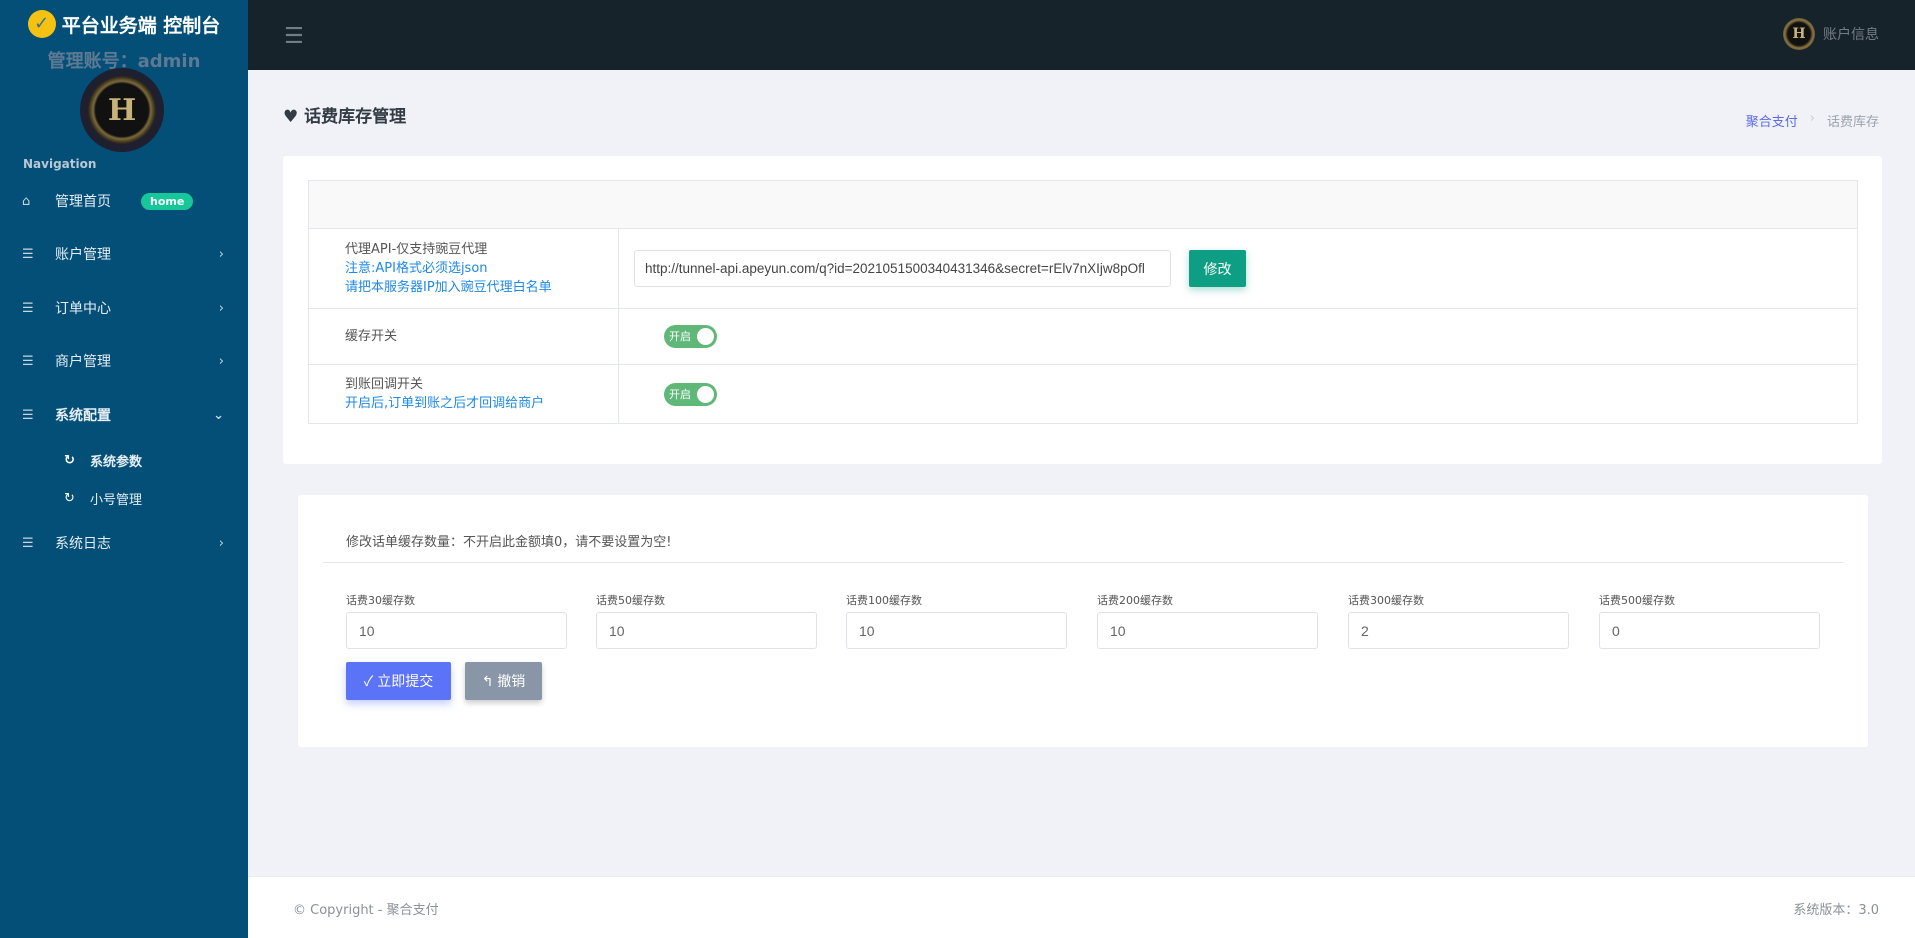 The height and width of the screenshot is (938, 1915). I want to click on table-row: 缓存开关 开启, so click(1083, 336).